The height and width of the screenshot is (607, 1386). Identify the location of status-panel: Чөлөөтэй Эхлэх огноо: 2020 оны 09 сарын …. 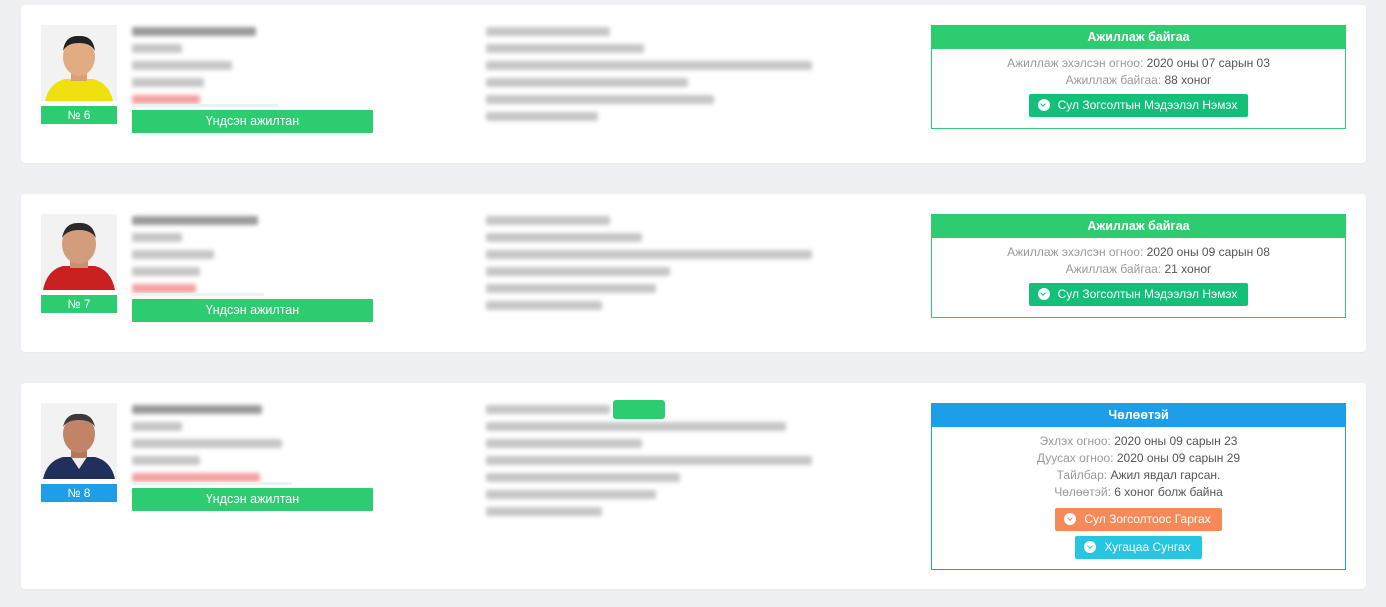
(1138, 486).